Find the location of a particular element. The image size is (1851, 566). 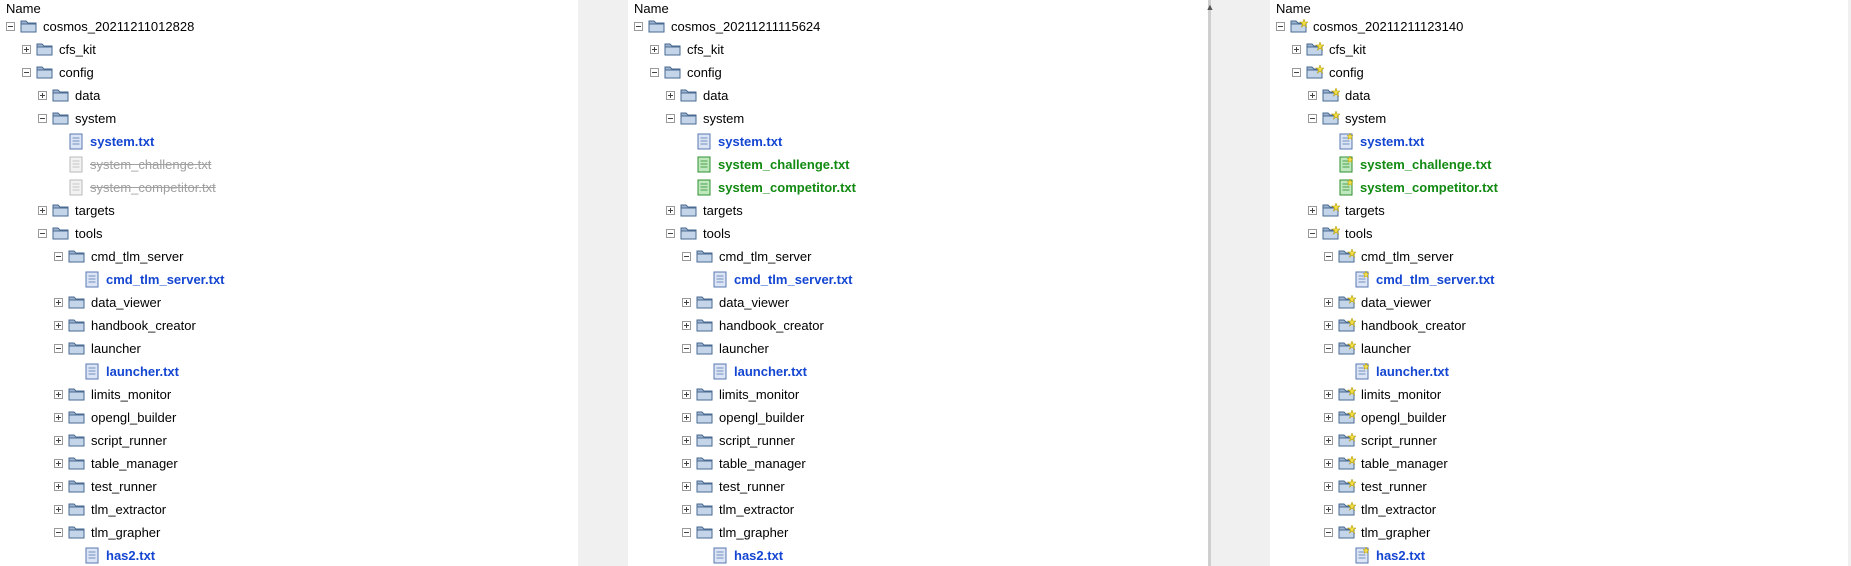

tree-folder-row: cfs_kit is located at coordinates (1559, 50).